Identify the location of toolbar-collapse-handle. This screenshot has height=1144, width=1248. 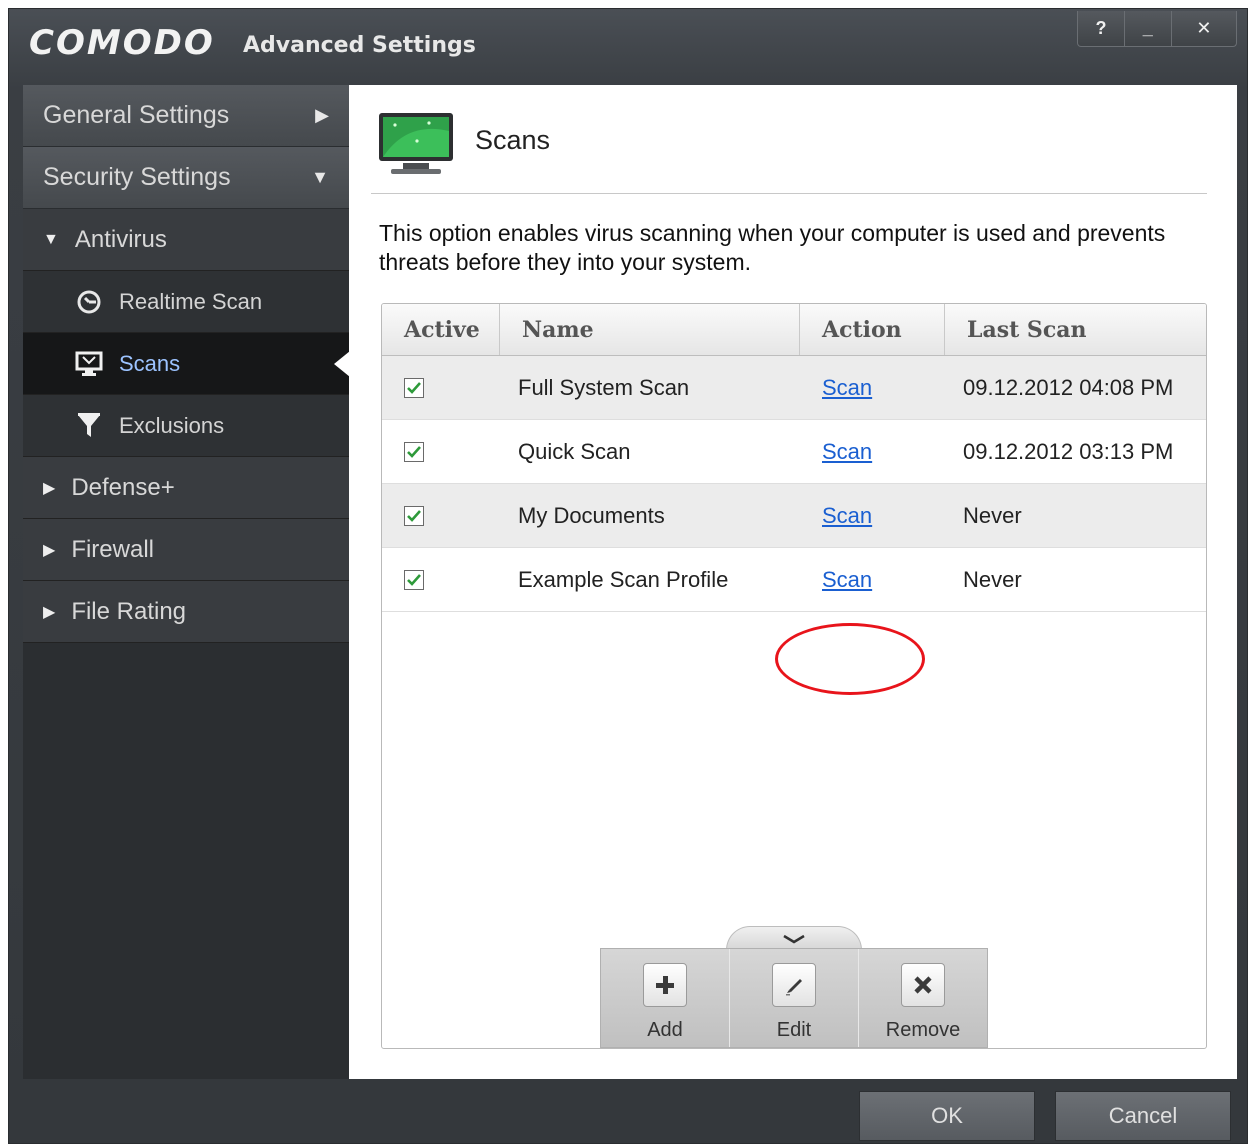
(794, 938).